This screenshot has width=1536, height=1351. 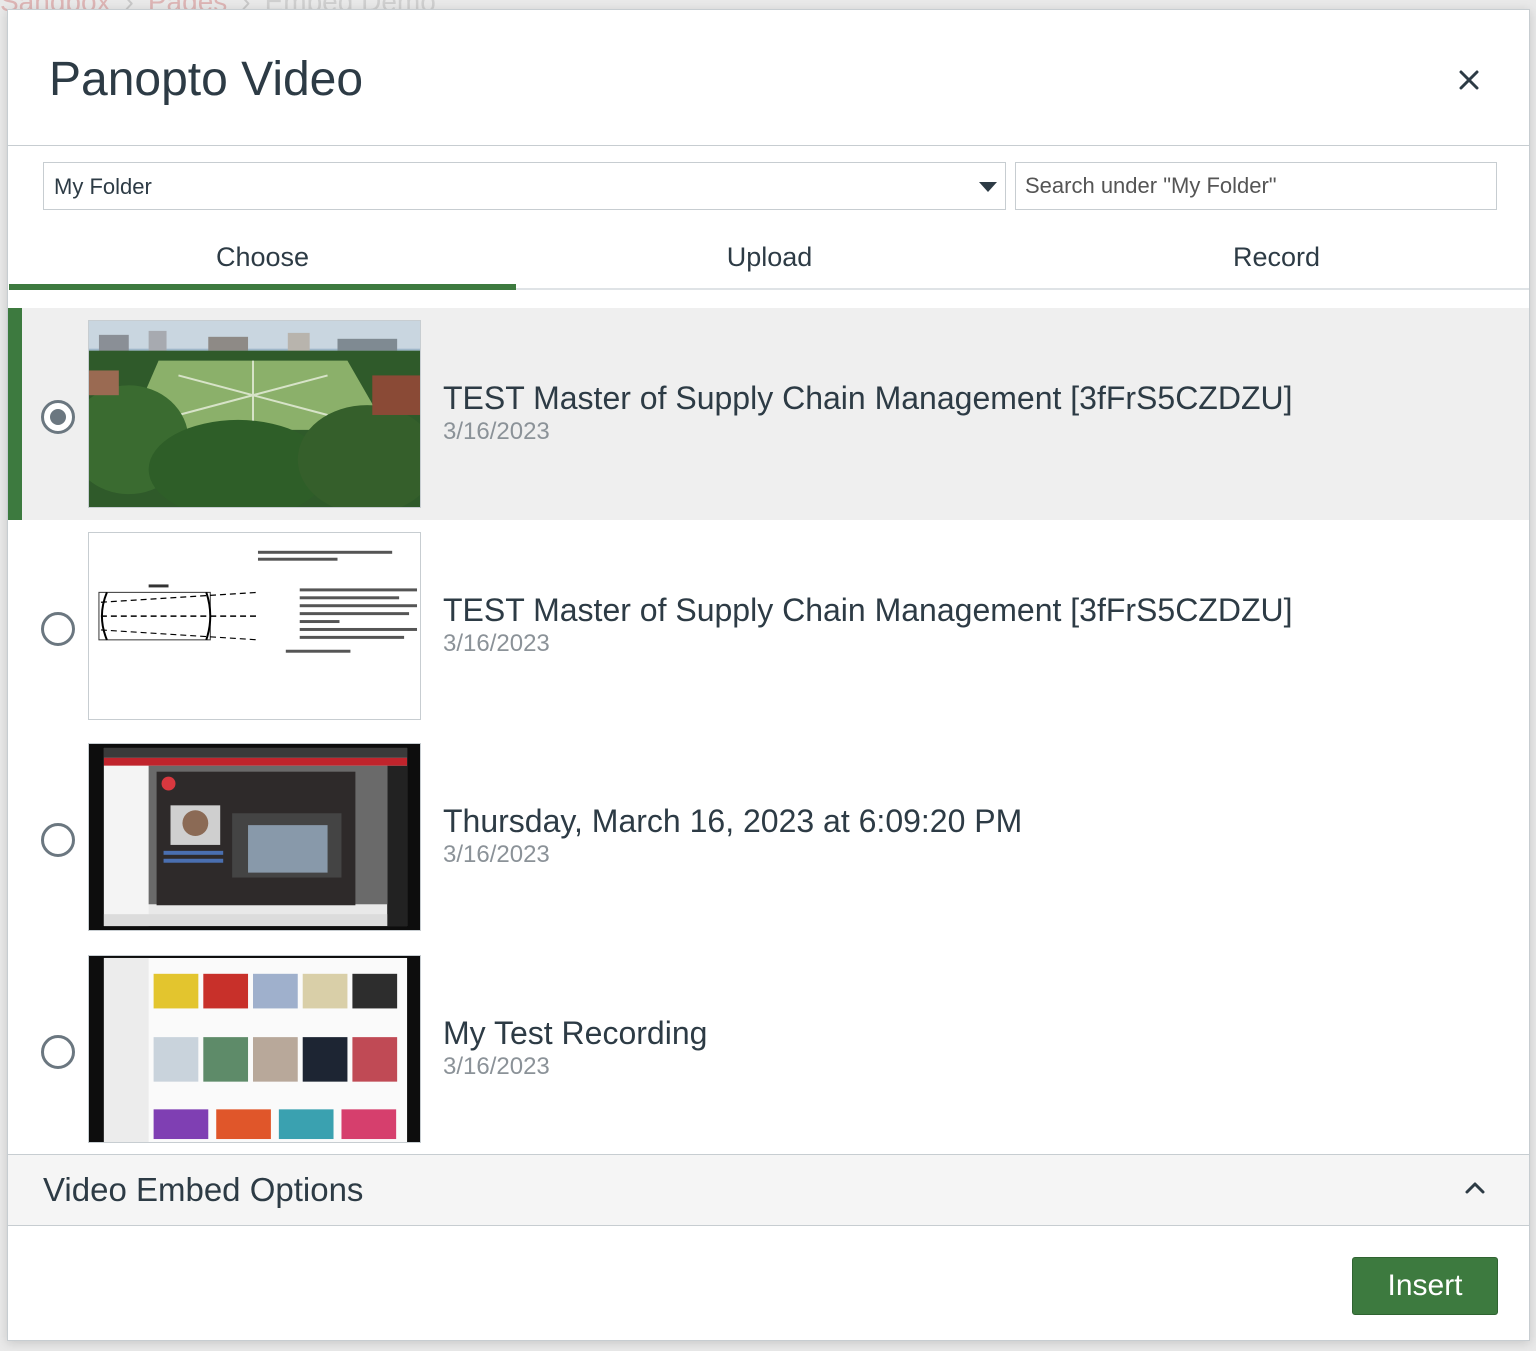 I want to click on video-embed-options-label: Video Embed Options, so click(x=203, y=1189).